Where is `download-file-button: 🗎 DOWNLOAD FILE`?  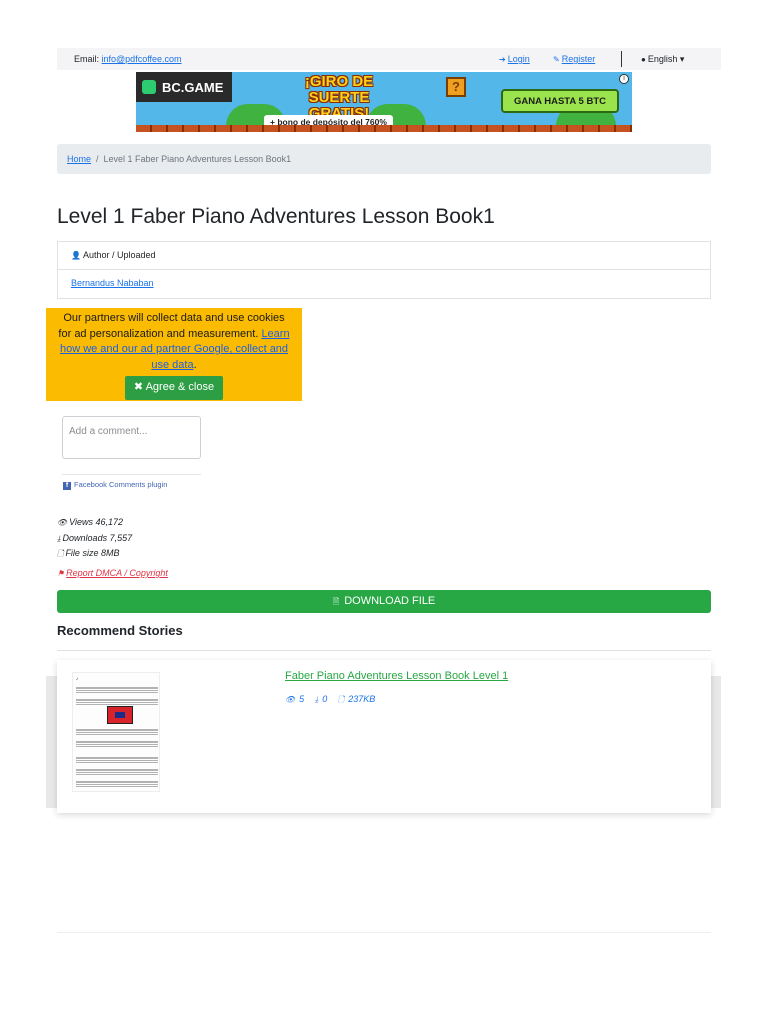 download-file-button: 🗎 DOWNLOAD FILE is located at coordinates (384, 601).